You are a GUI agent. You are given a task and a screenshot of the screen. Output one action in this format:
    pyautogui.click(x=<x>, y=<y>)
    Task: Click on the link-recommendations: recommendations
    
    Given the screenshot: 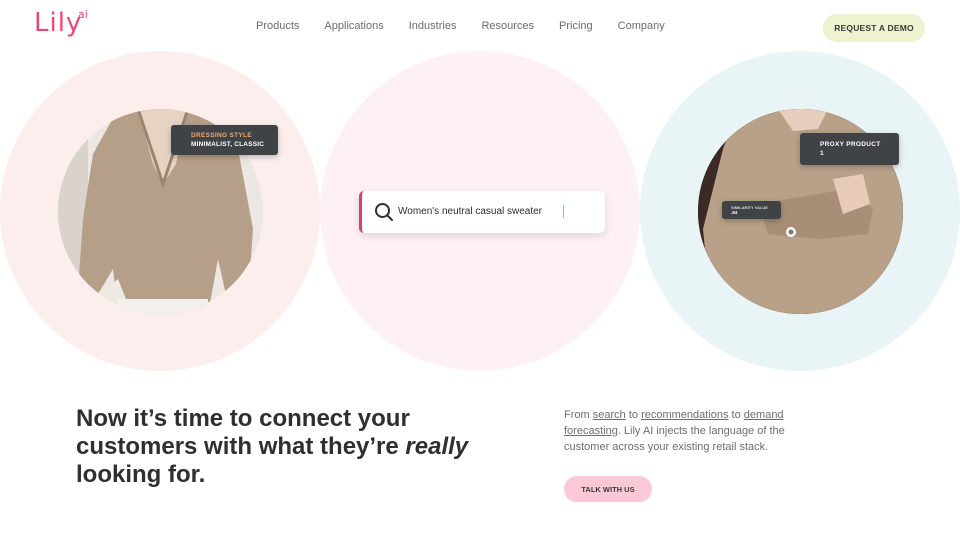 What is the action you would take?
    pyautogui.click(x=684, y=415)
    